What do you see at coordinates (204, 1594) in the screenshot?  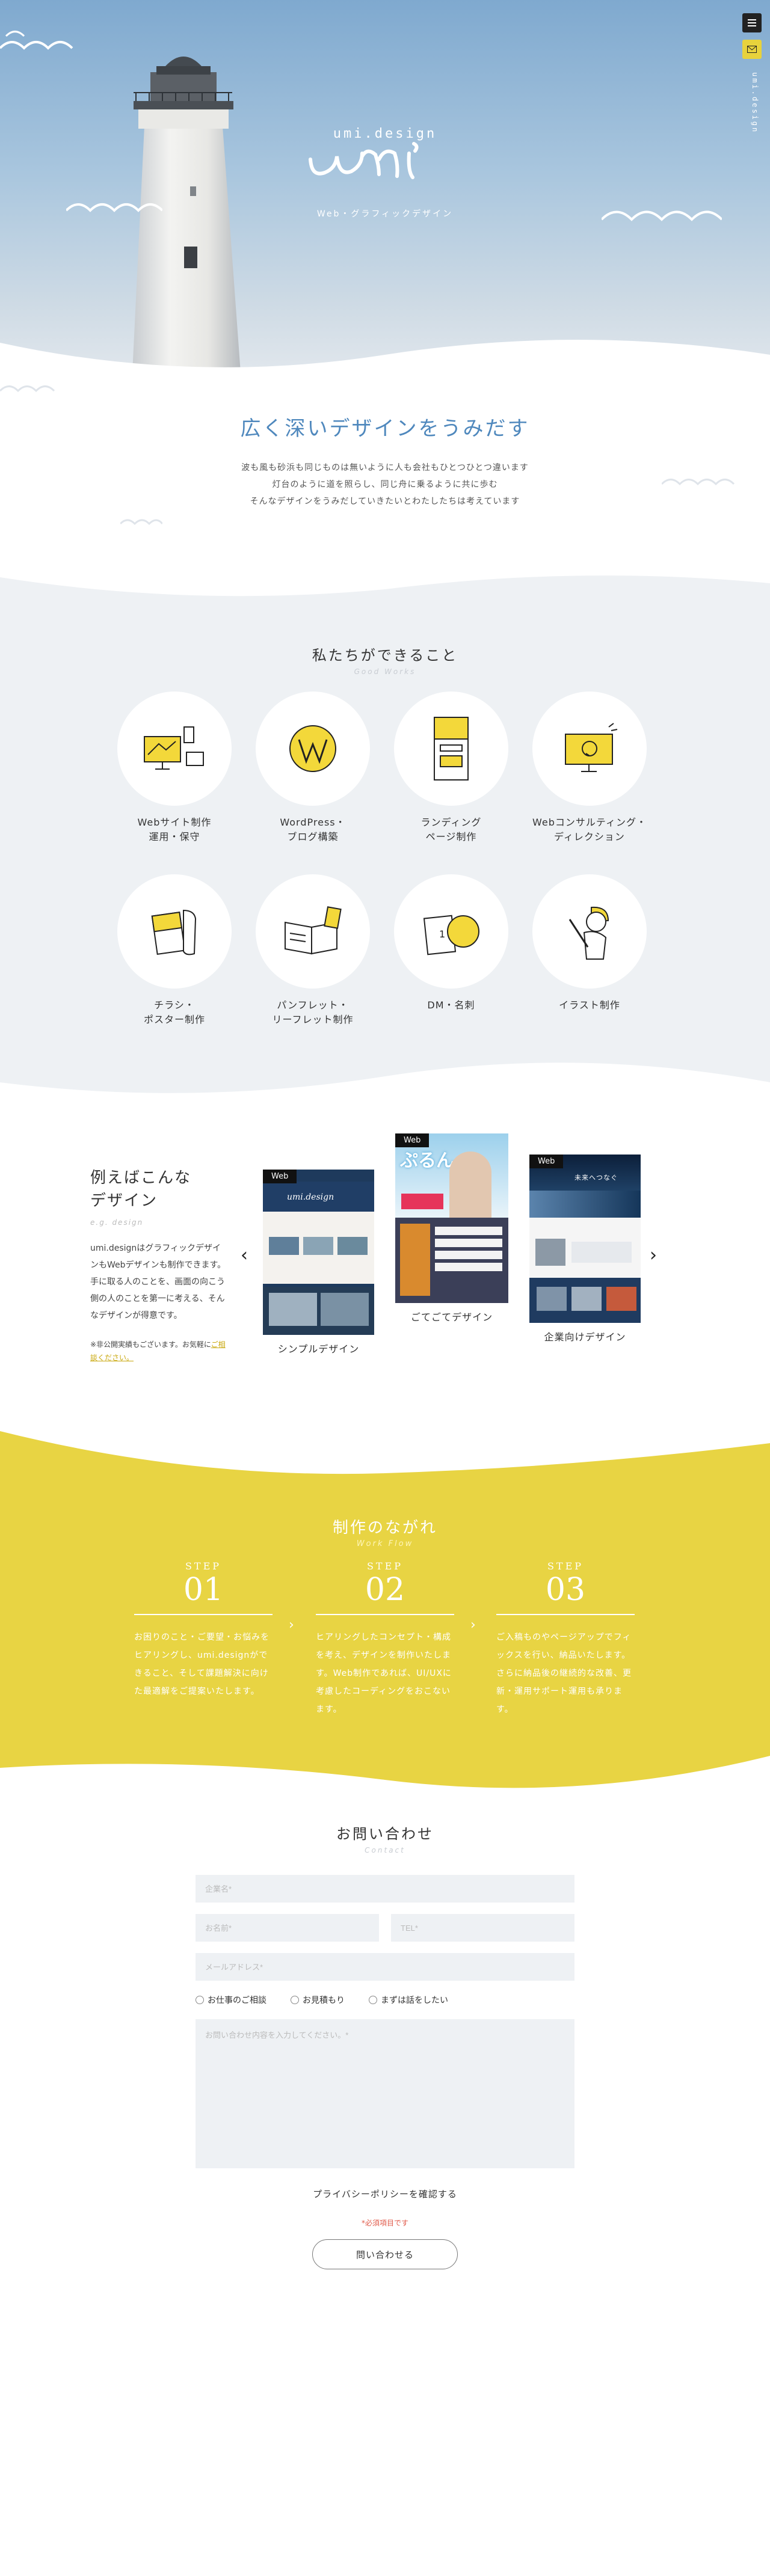 I see `step-number: 01` at bounding box center [204, 1594].